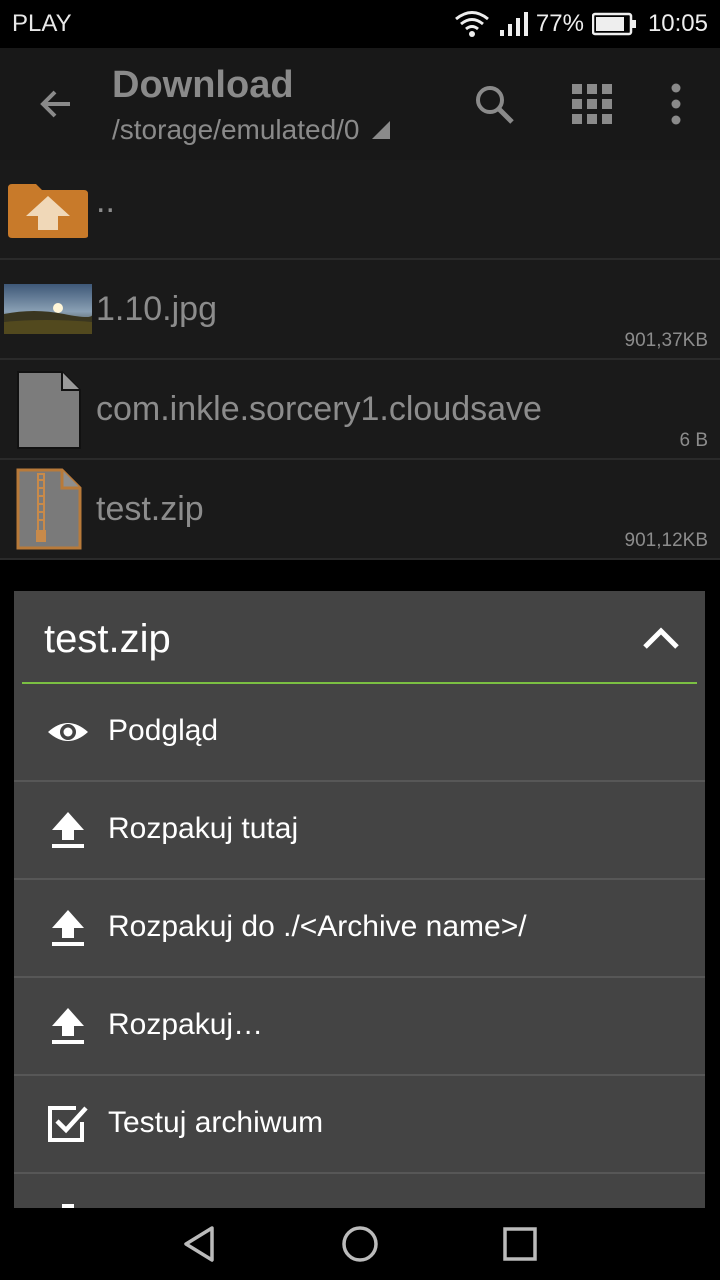 Image resolution: width=720 pixels, height=1280 pixels. I want to click on file-size: 901,12KB, so click(666, 540).